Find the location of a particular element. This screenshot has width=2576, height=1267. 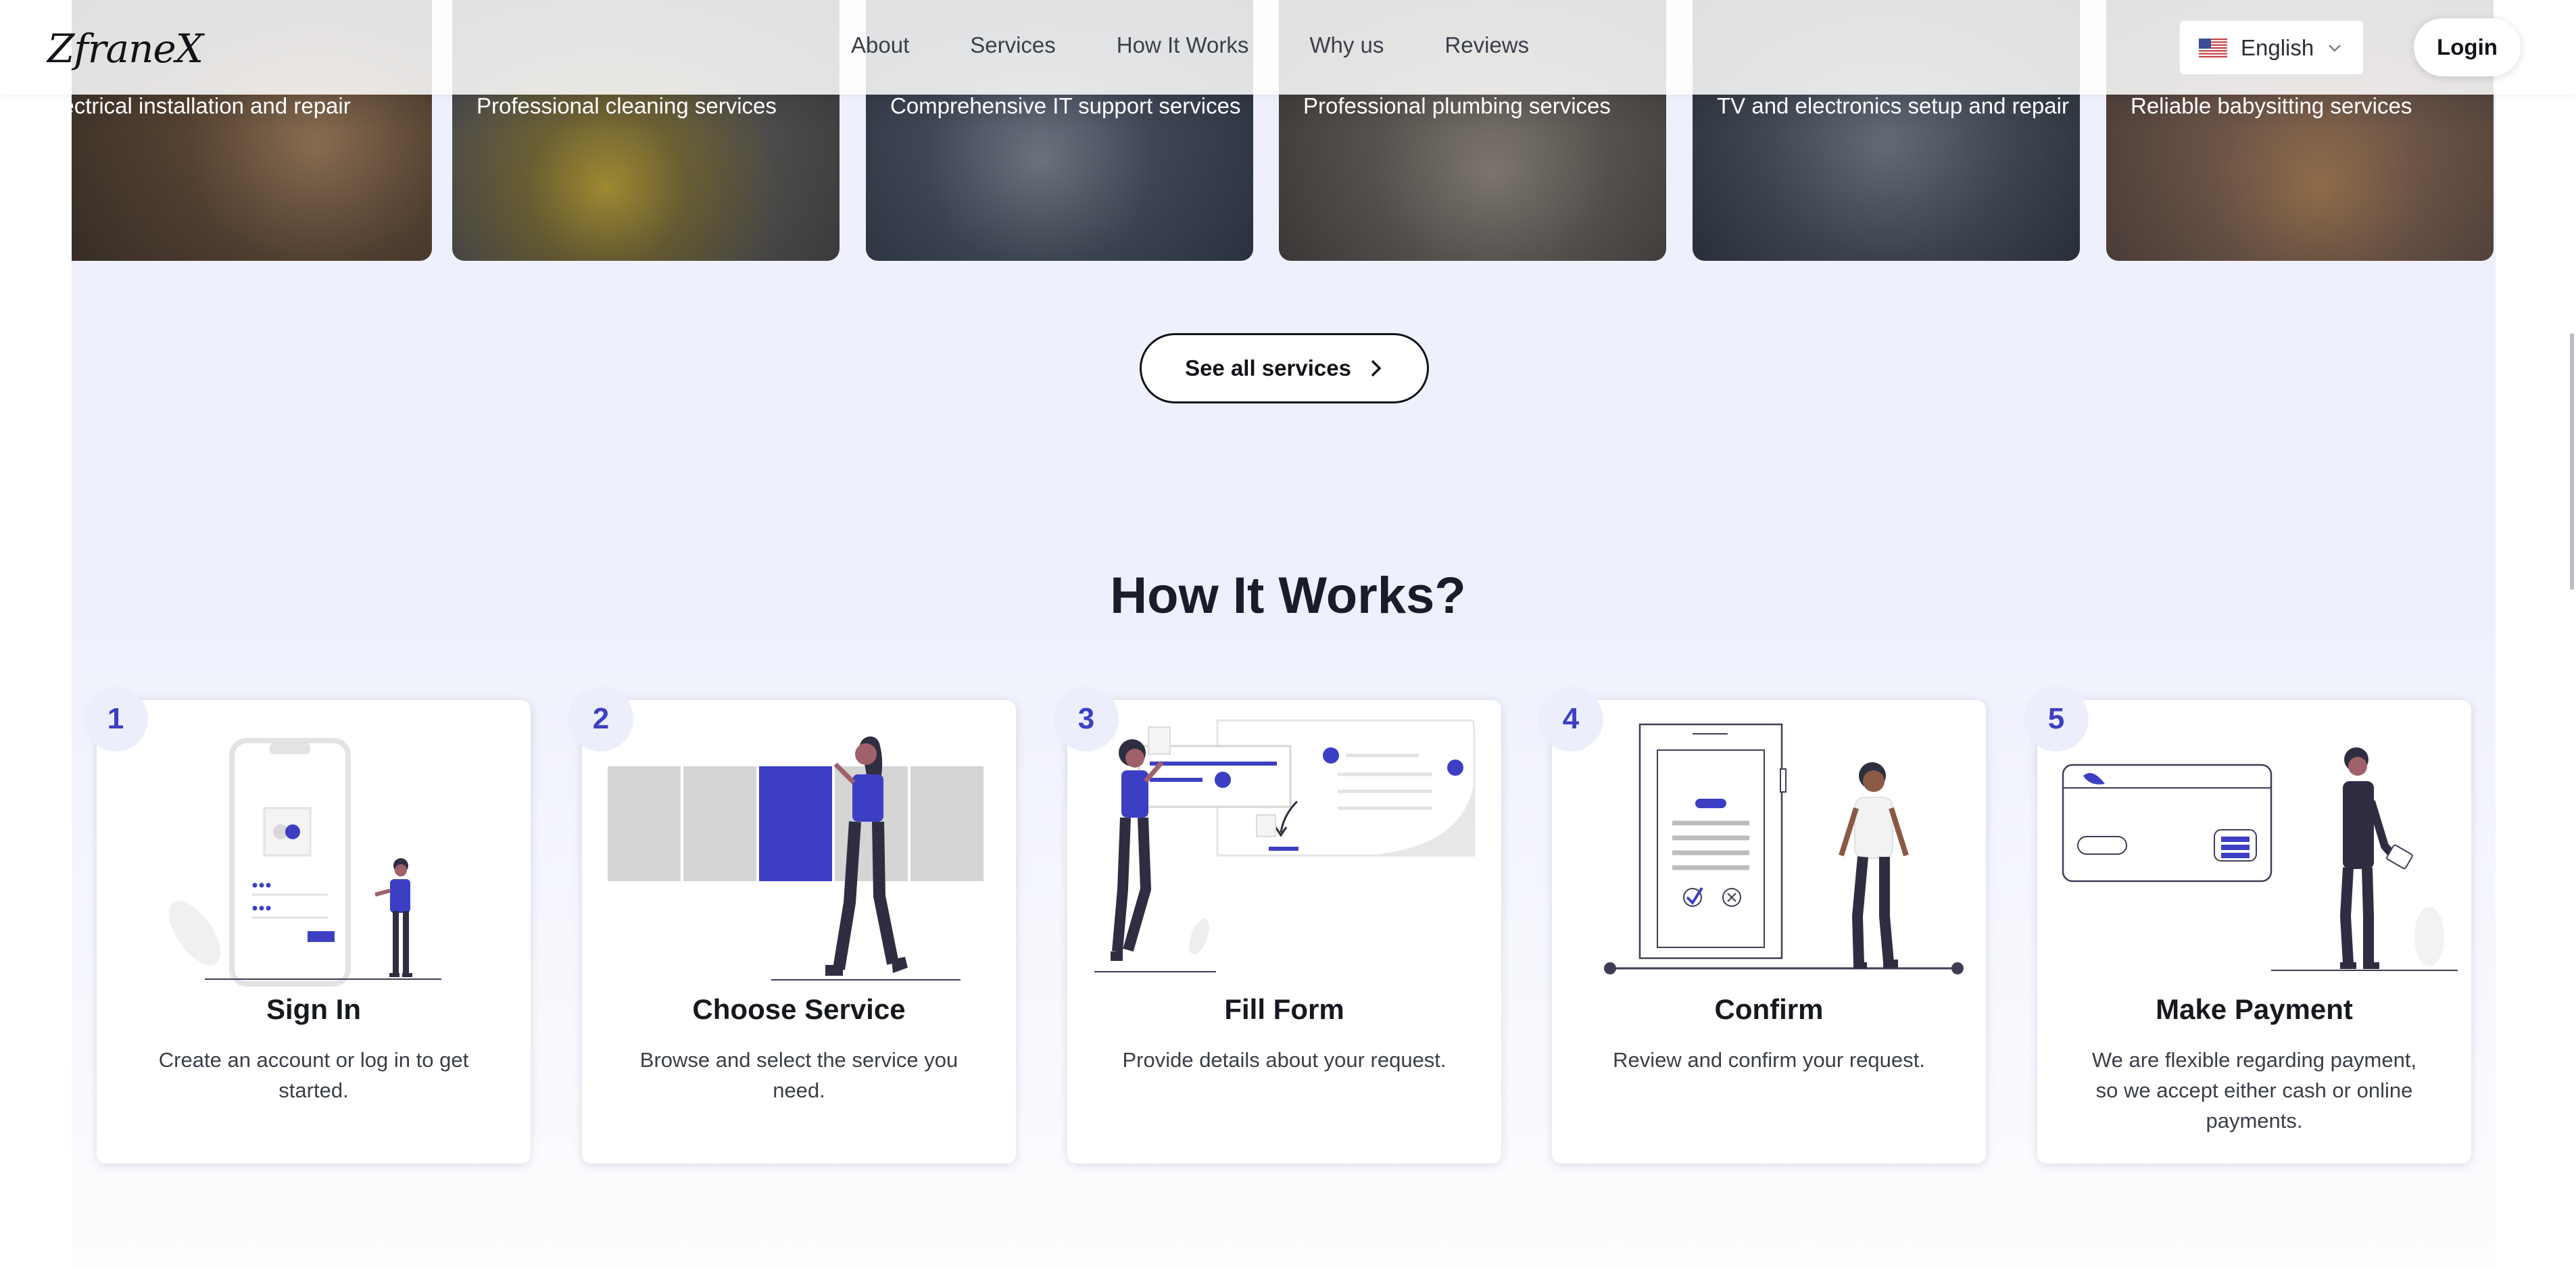

nav-link-services: Services is located at coordinates (1013, 45).